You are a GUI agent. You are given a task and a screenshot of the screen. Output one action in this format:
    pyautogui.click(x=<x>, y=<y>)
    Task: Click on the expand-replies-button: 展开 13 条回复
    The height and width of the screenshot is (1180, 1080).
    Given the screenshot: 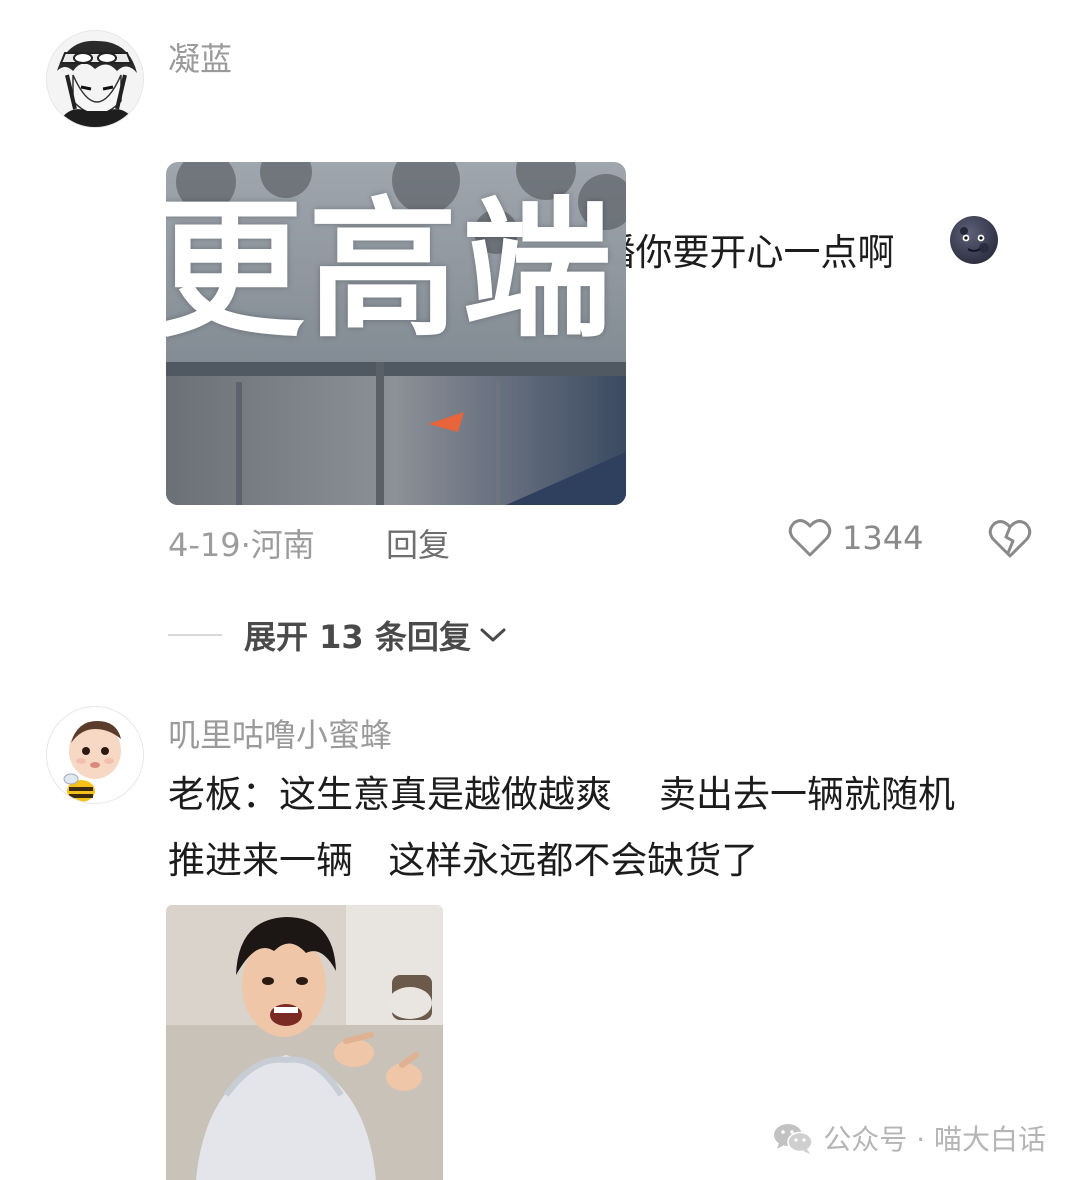 What is the action you would take?
    pyautogui.click(x=337, y=635)
    